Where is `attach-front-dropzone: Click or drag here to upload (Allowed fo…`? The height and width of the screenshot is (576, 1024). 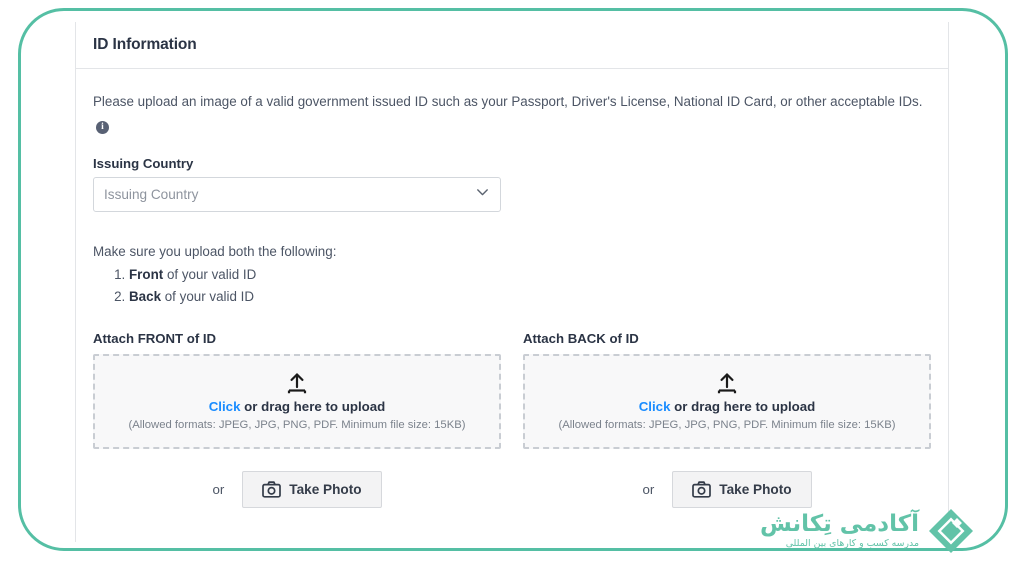
attach-front-dropzone: Click or drag here to upload (Allowed fo… is located at coordinates (297, 401).